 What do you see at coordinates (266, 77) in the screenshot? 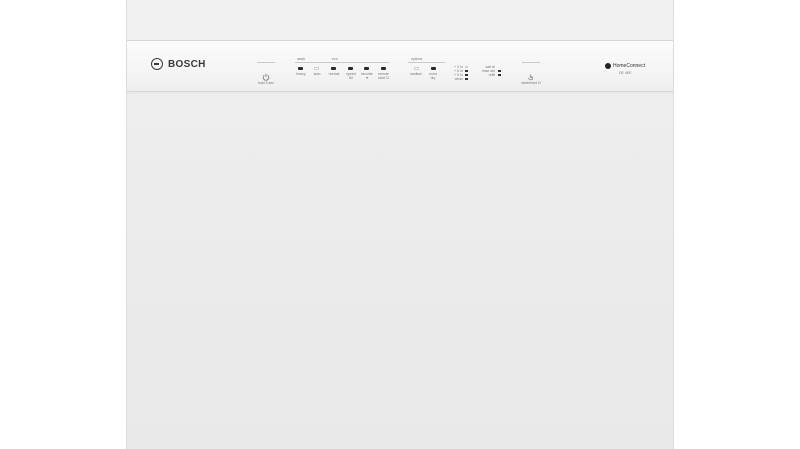
I see `power-icon` at bounding box center [266, 77].